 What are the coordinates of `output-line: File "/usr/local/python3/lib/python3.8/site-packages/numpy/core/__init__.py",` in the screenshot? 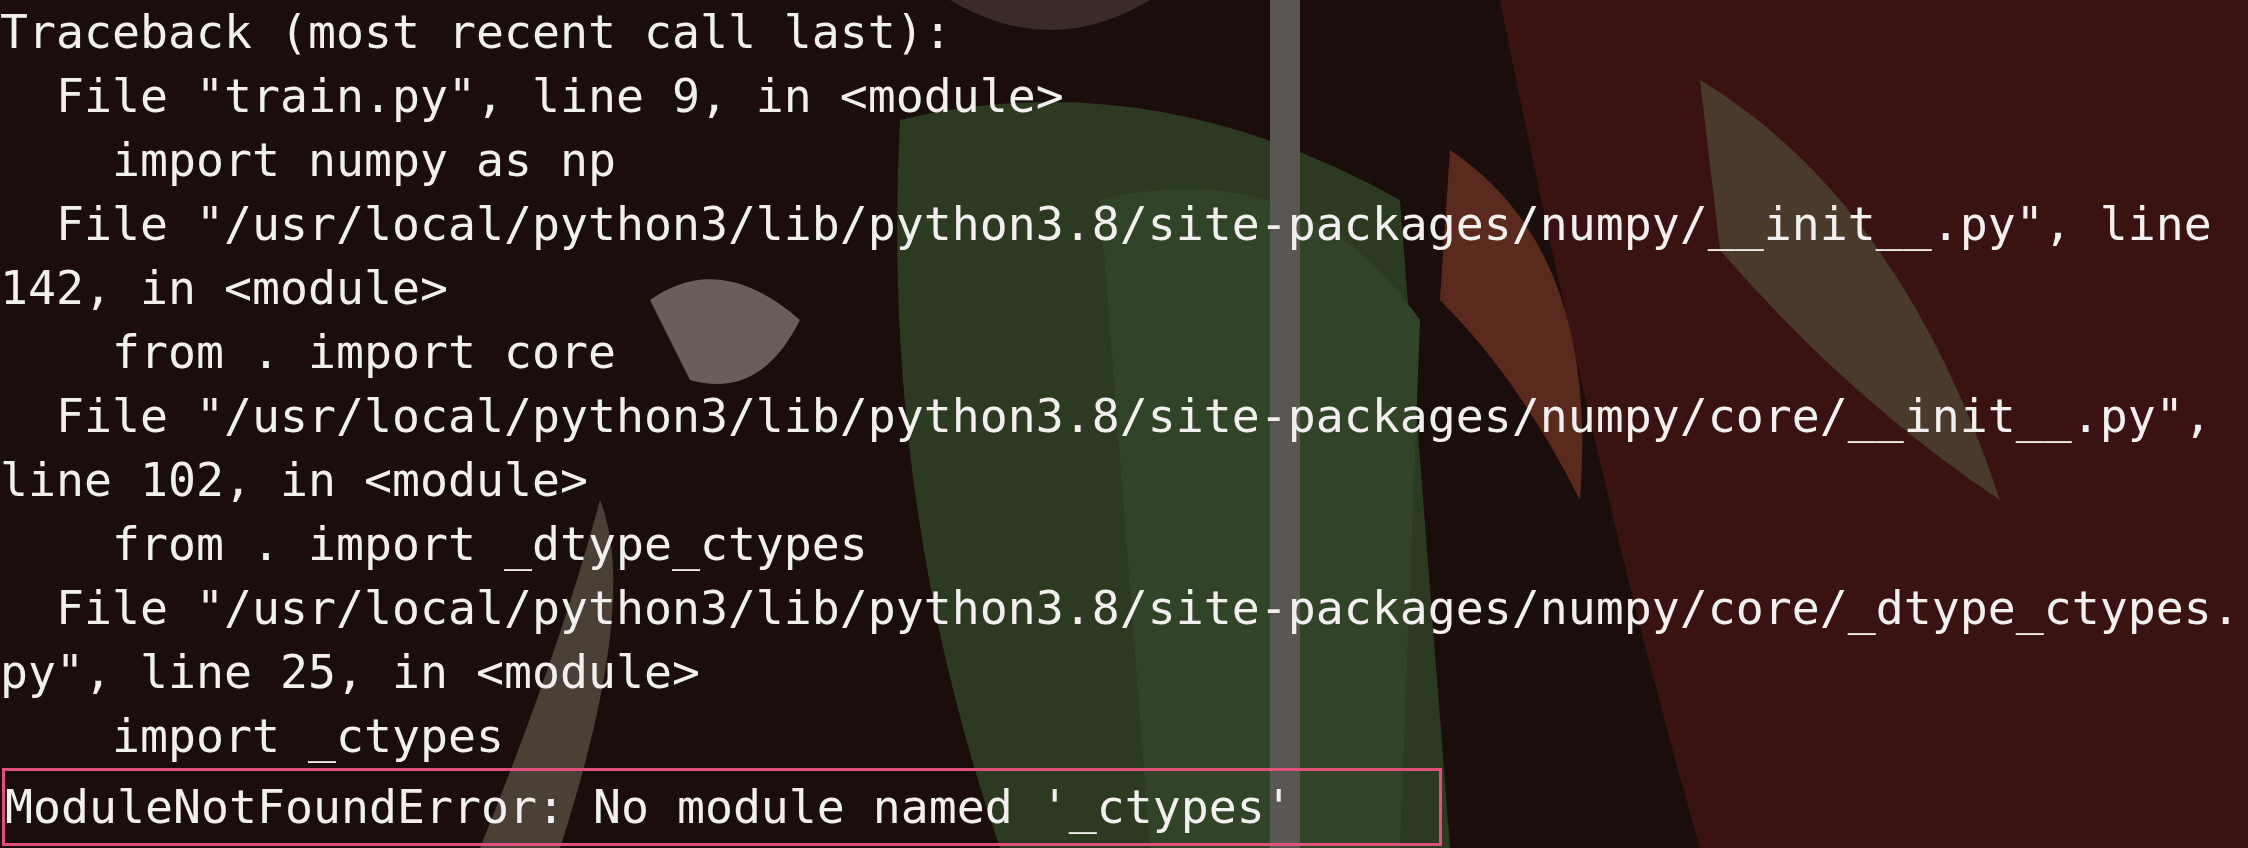 It's located at (1134, 416).